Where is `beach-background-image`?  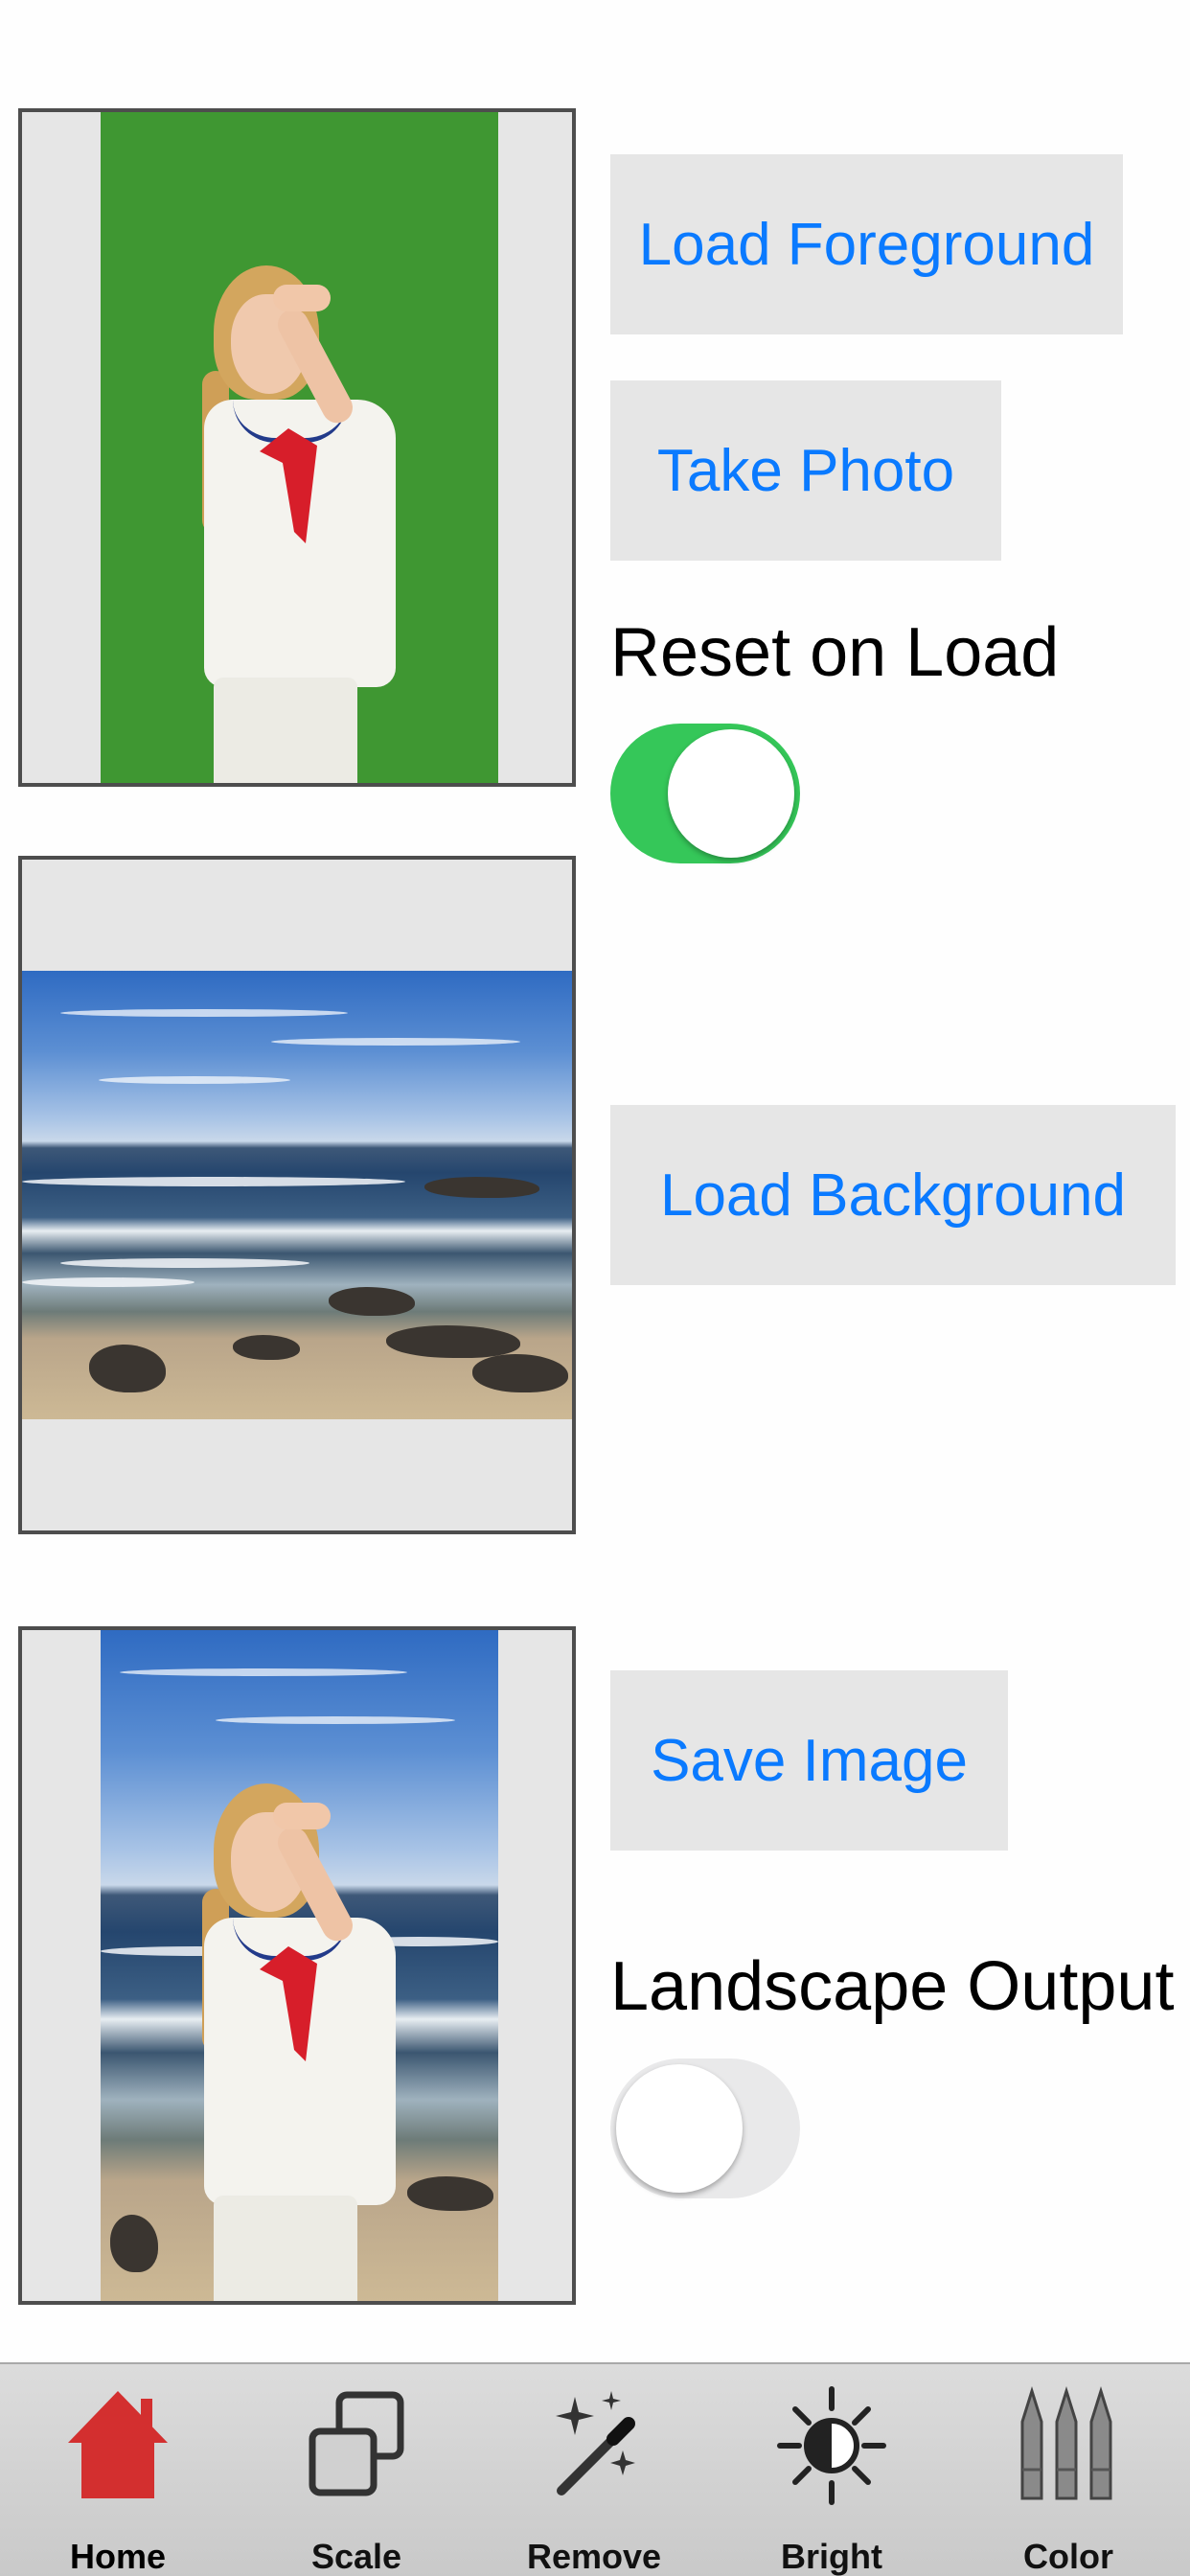
beach-background-image is located at coordinates (297, 1195).